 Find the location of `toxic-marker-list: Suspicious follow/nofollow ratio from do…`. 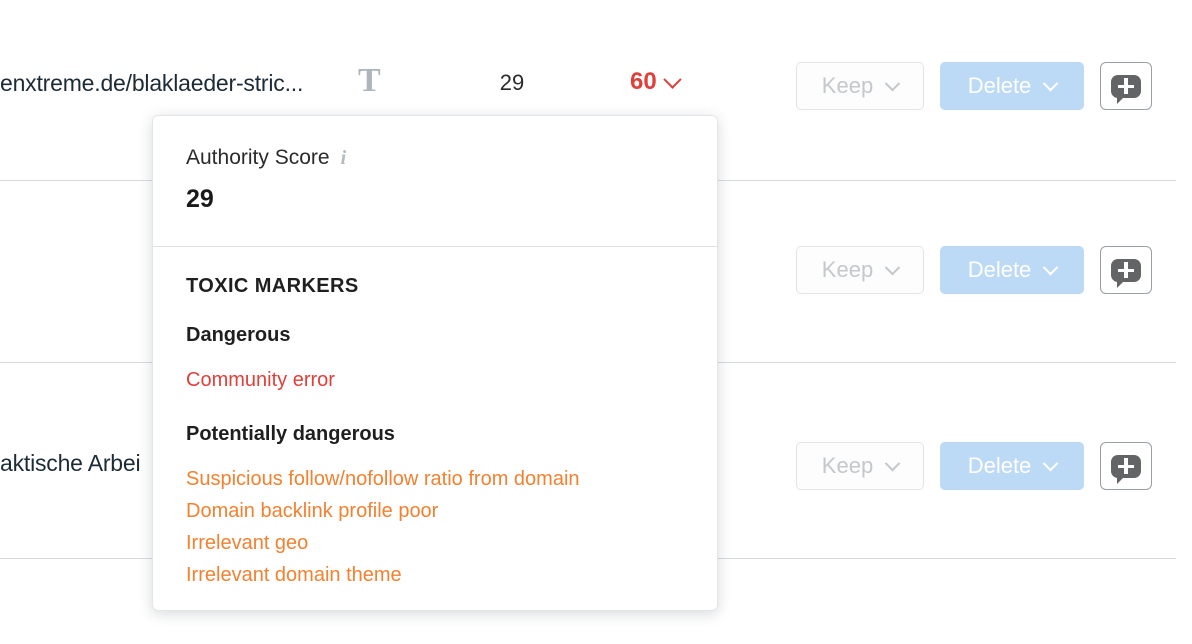

toxic-marker-list: Suspicious follow/nofollow ratio from do… is located at coordinates (435, 527).